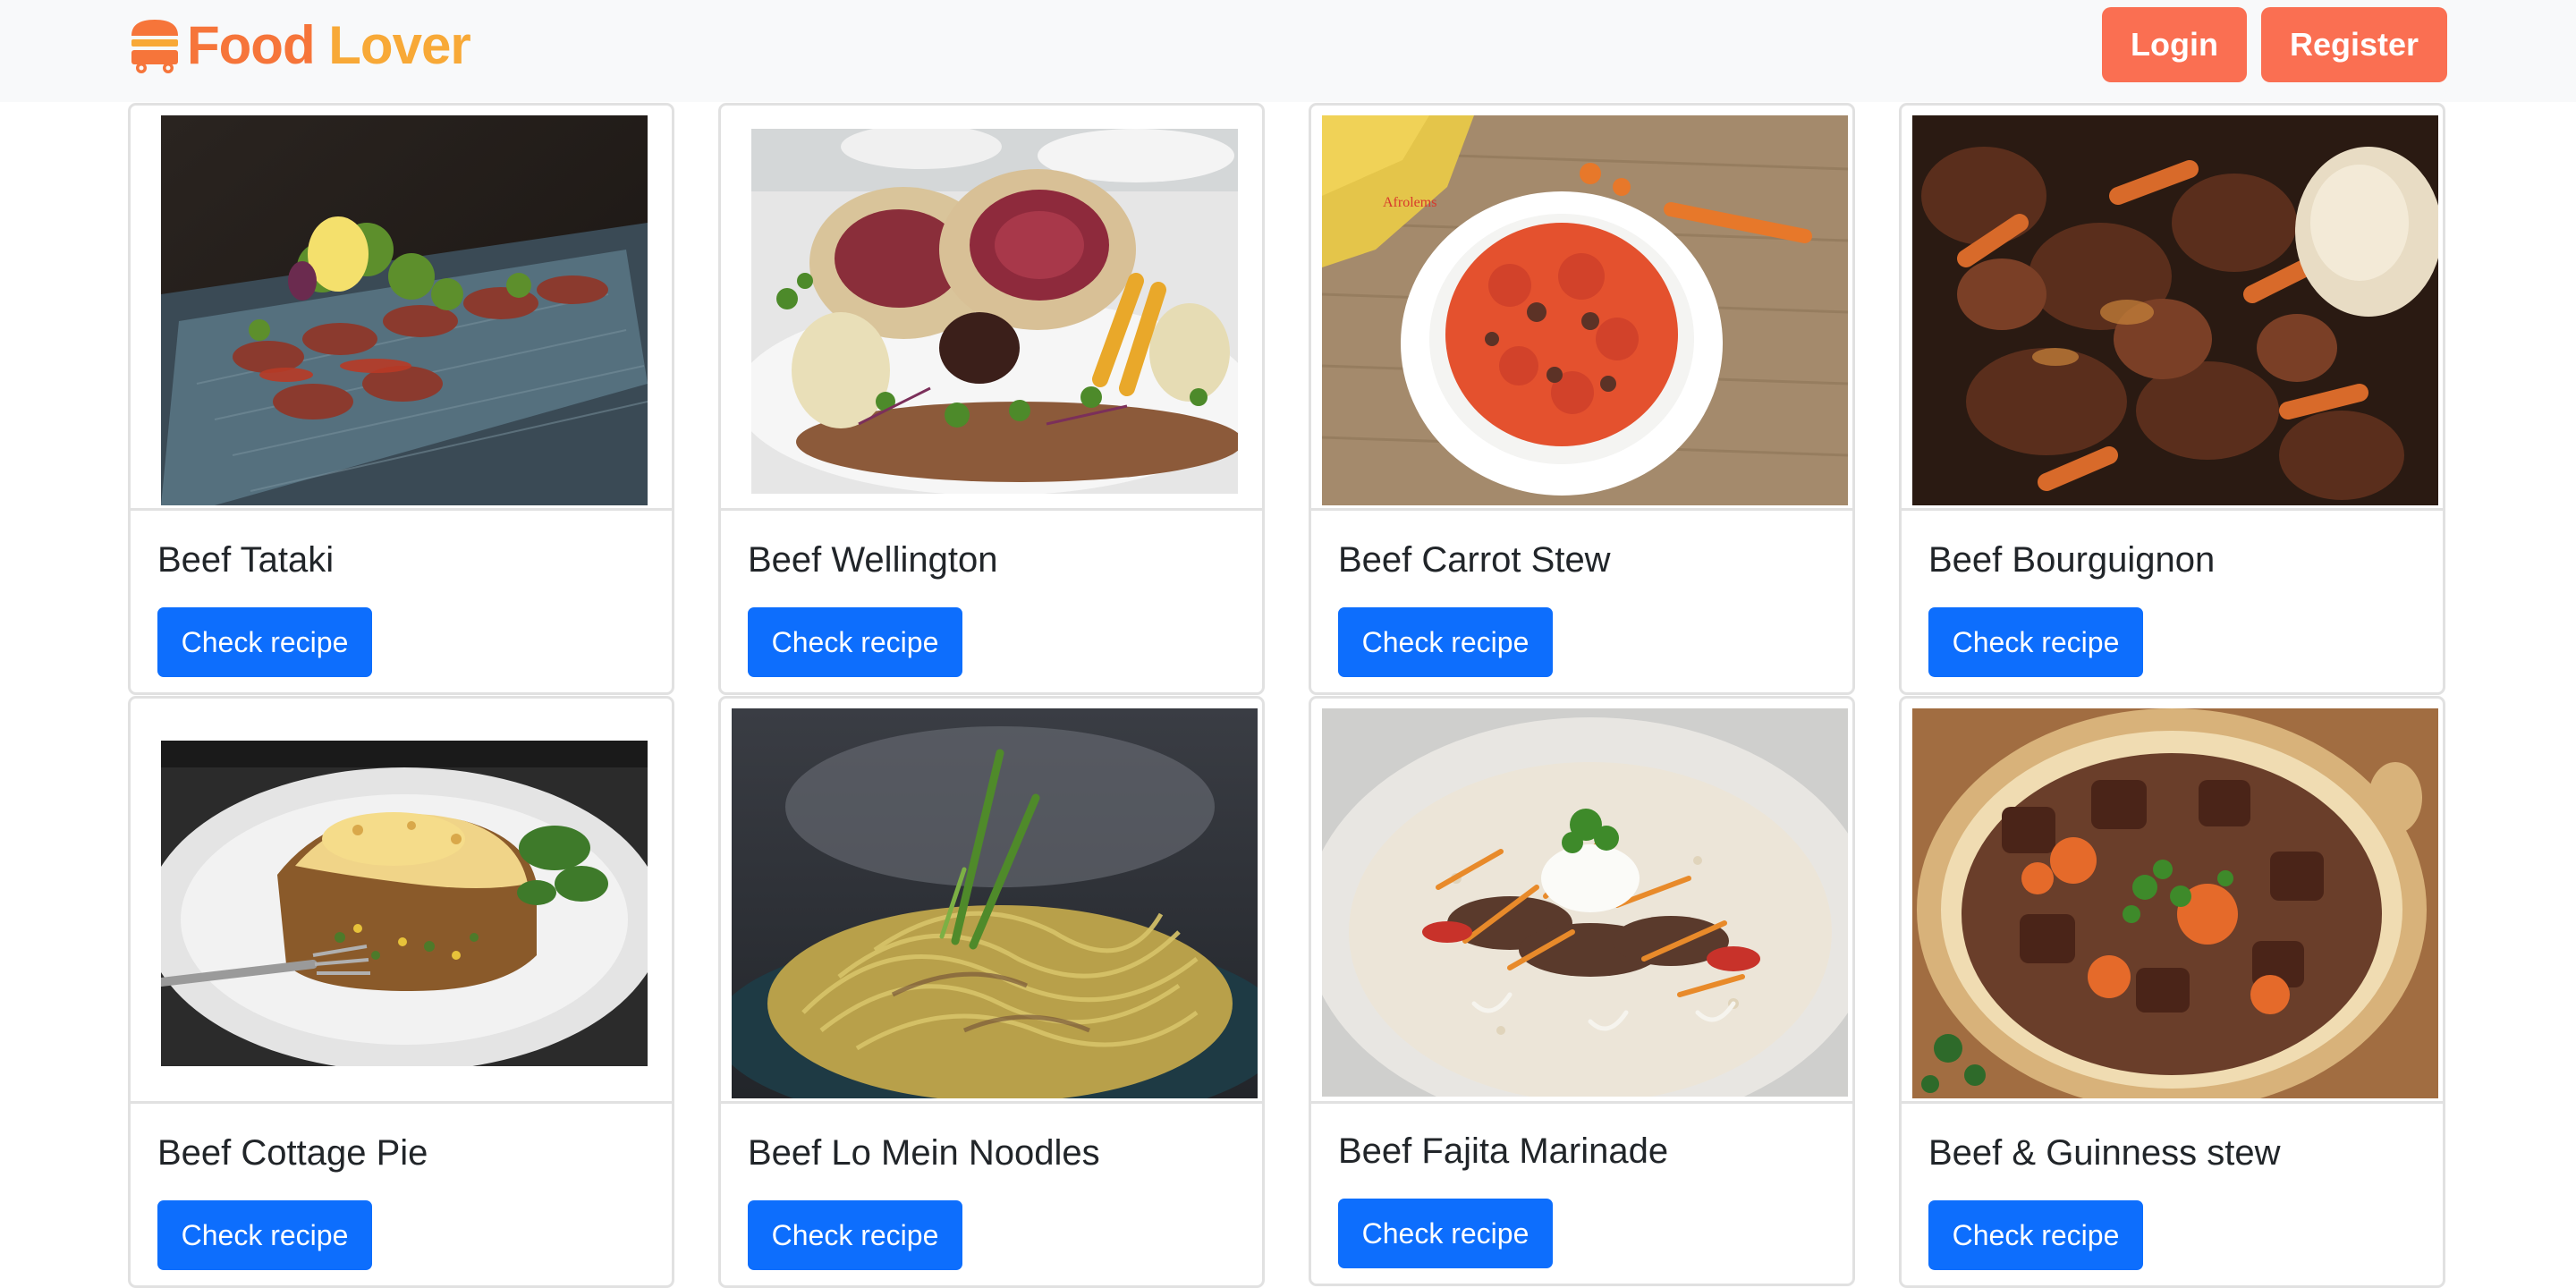 This screenshot has width=2576, height=1288. Describe the element at coordinates (924, 1153) in the screenshot. I see `recipe-title: Beef Lo Mein Noodles` at that location.